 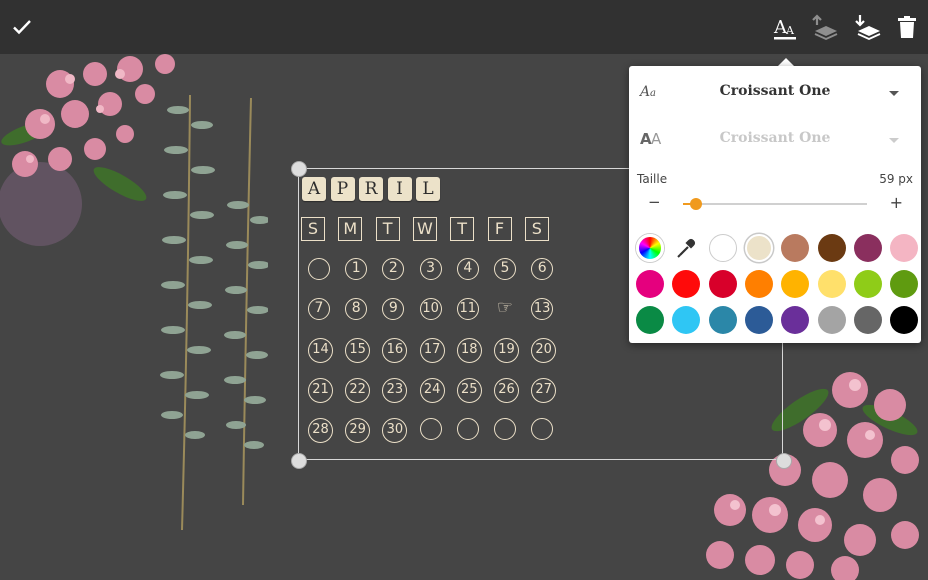 What do you see at coordinates (505, 307) in the screenshot?
I see `pointing-hand-icon: ☞` at bounding box center [505, 307].